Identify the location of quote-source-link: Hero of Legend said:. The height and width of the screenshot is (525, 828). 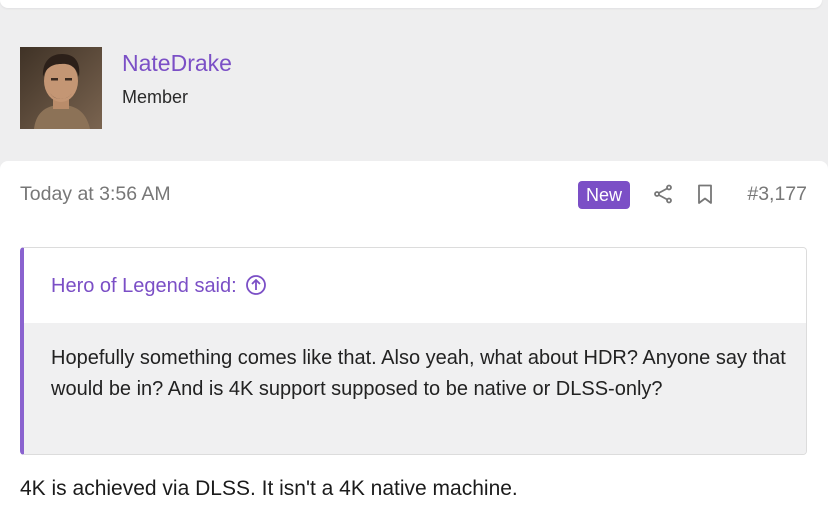
(159, 286).